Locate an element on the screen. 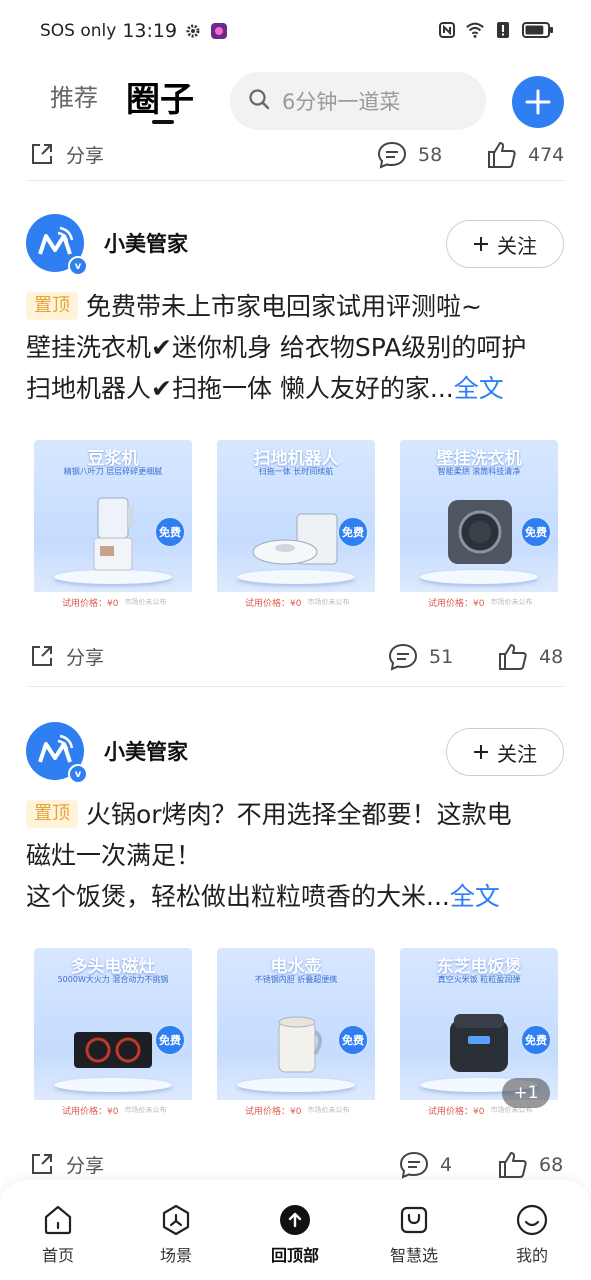  soymilk-maker-icon is located at coordinates (113, 534).